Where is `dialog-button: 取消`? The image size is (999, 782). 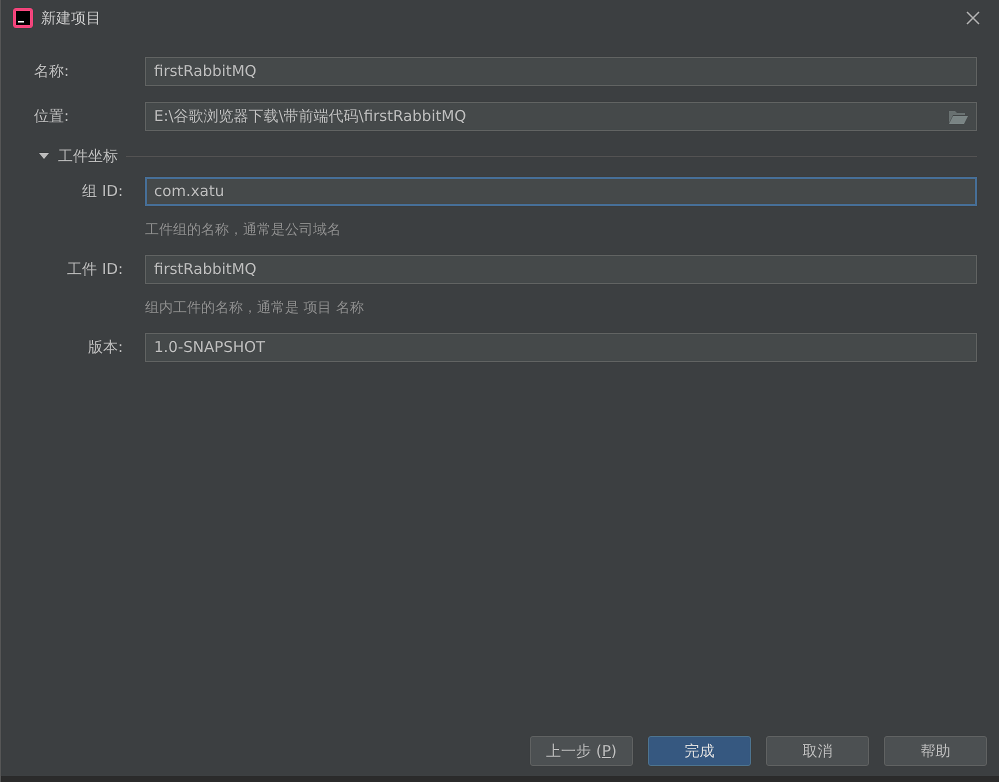
dialog-button: 取消 is located at coordinates (817, 751).